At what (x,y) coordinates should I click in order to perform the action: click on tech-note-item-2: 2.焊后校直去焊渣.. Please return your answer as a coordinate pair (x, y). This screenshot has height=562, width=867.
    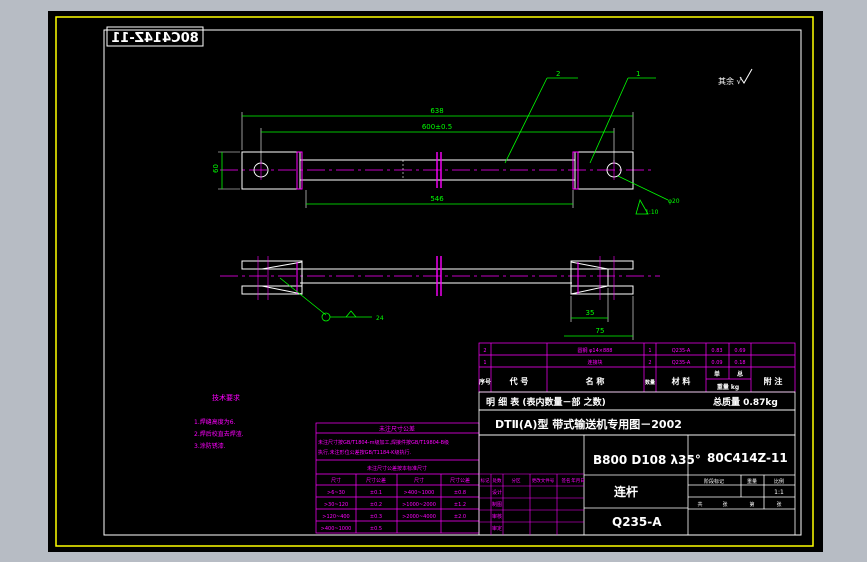
    Looking at the image, I should click on (219, 434).